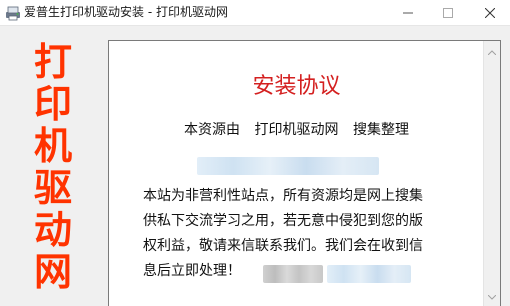  I want to click on minimize-button, so click(408, 13).